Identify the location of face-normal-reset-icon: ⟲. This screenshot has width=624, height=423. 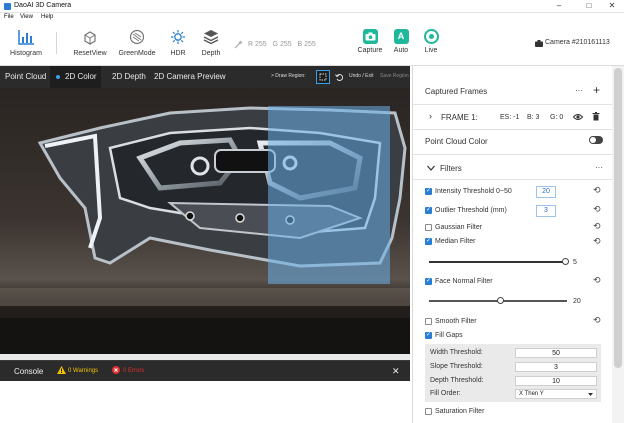
(597, 280).